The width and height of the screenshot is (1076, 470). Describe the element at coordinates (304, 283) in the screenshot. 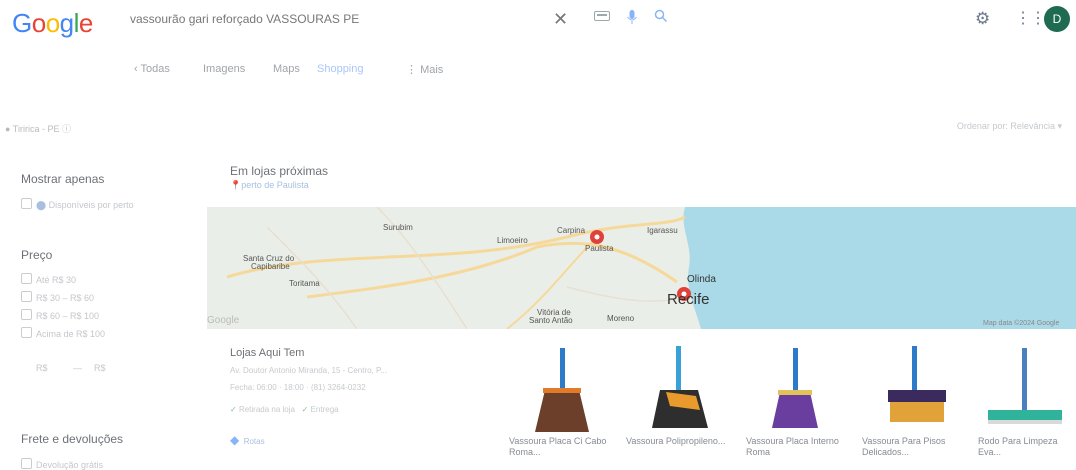

I see `svg-text: Toritama` at that location.